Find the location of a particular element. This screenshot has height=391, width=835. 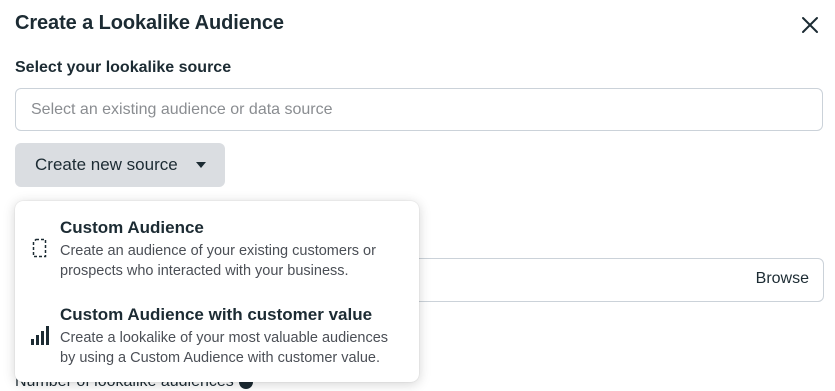

source-search-input is located at coordinates (419, 109).